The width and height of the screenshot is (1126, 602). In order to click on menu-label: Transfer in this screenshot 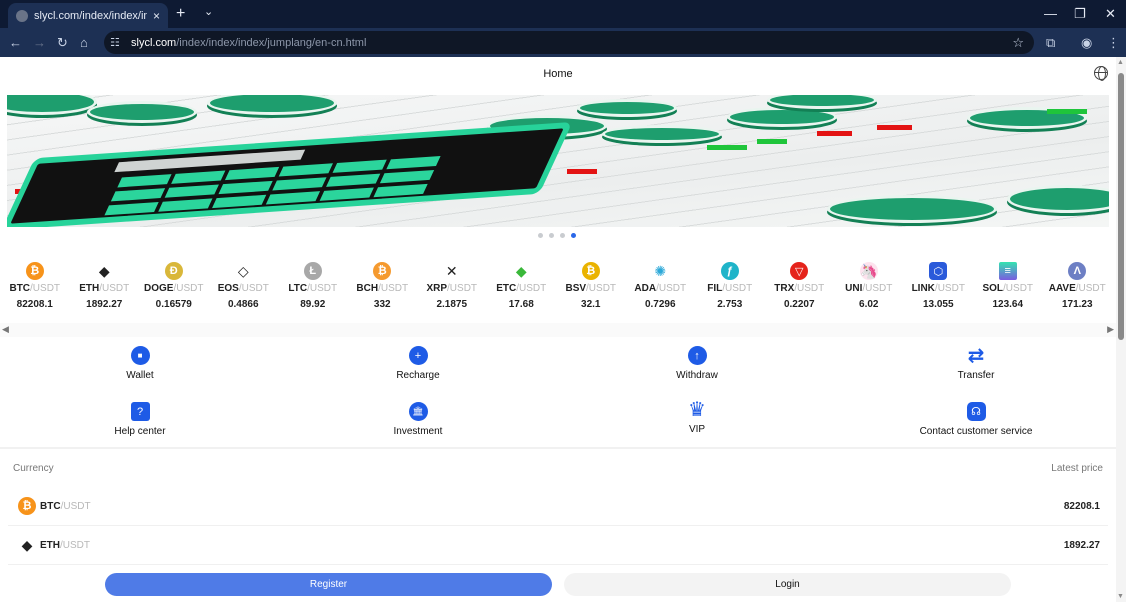, I will do `click(976, 375)`.